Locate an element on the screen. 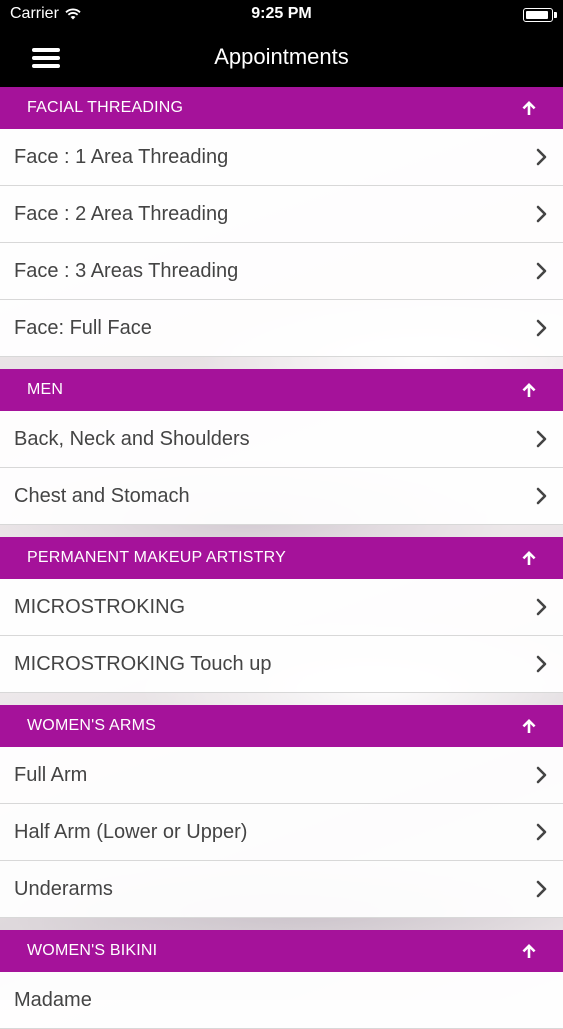 The image size is (563, 1029). list-item-label: Full Arm is located at coordinates (51, 774).